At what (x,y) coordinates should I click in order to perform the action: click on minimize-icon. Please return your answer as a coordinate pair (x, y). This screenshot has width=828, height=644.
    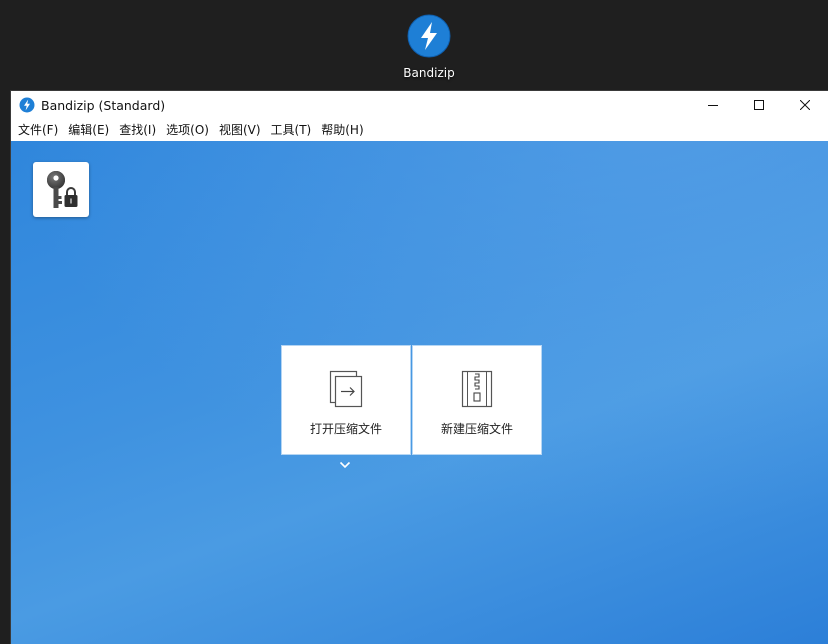
    Looking at the image, I should click on (713, 105).